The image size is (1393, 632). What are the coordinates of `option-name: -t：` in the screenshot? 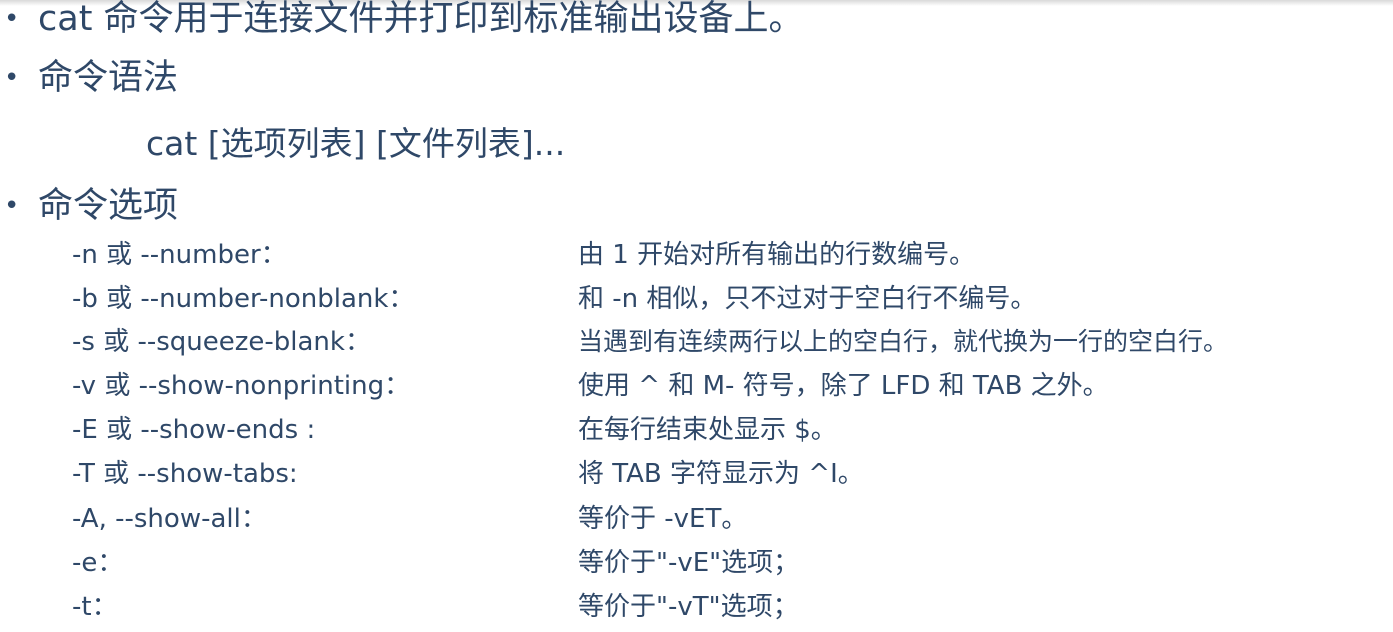 It's located at (95, 607).